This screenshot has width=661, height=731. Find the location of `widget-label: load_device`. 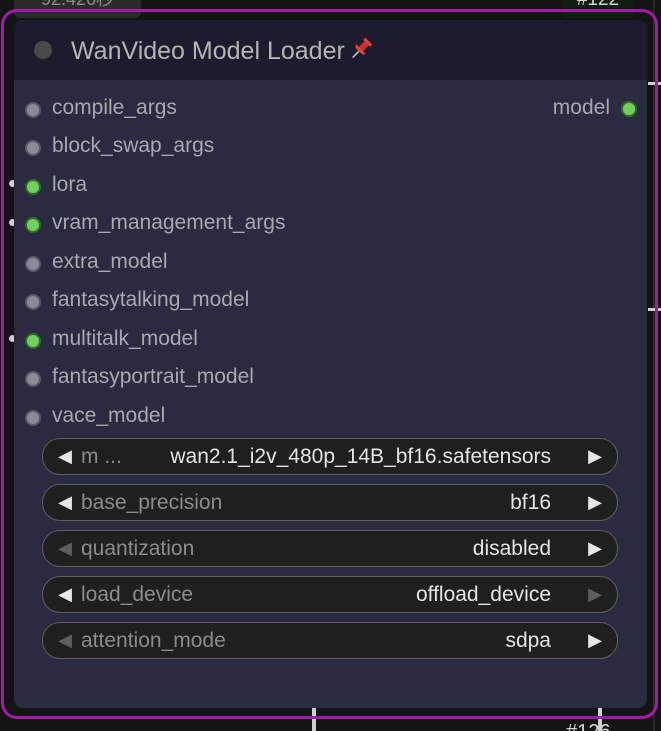

widget-label: load_device is located at coordinates (137, 594).